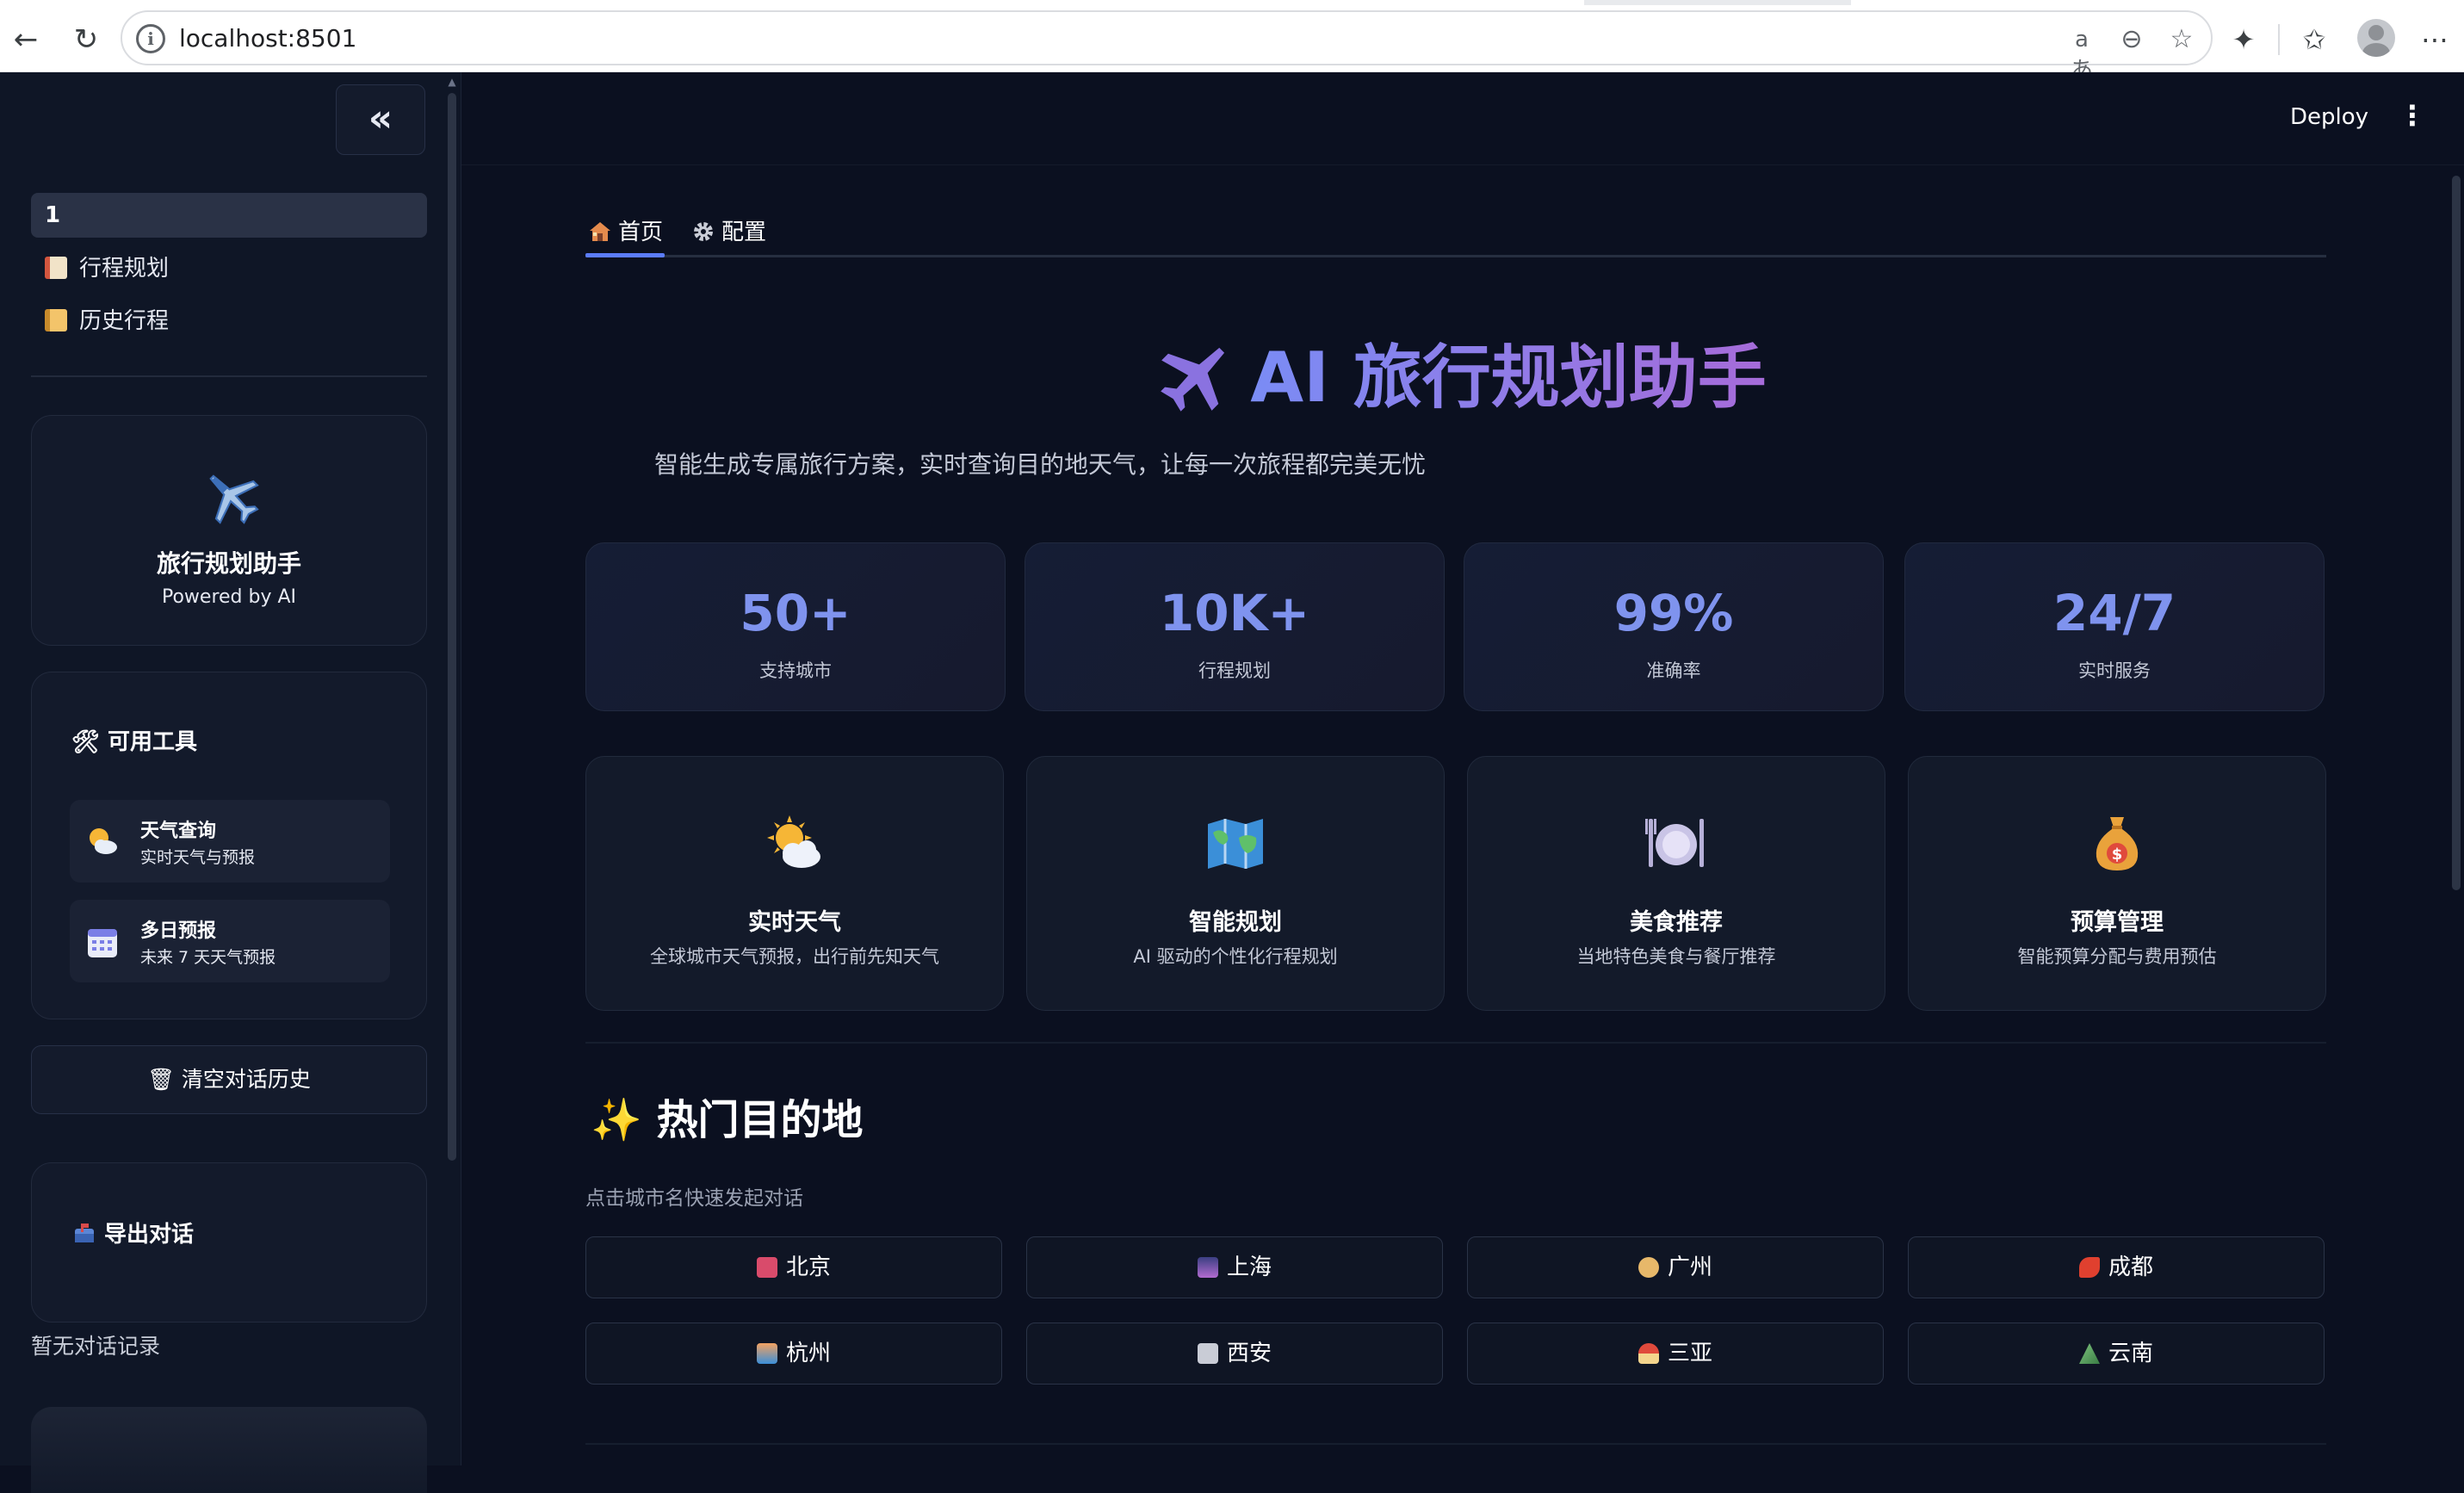  Describe the element at coordinates (229, 376) in the screenshot. I see `sidebar-divider` at that location.